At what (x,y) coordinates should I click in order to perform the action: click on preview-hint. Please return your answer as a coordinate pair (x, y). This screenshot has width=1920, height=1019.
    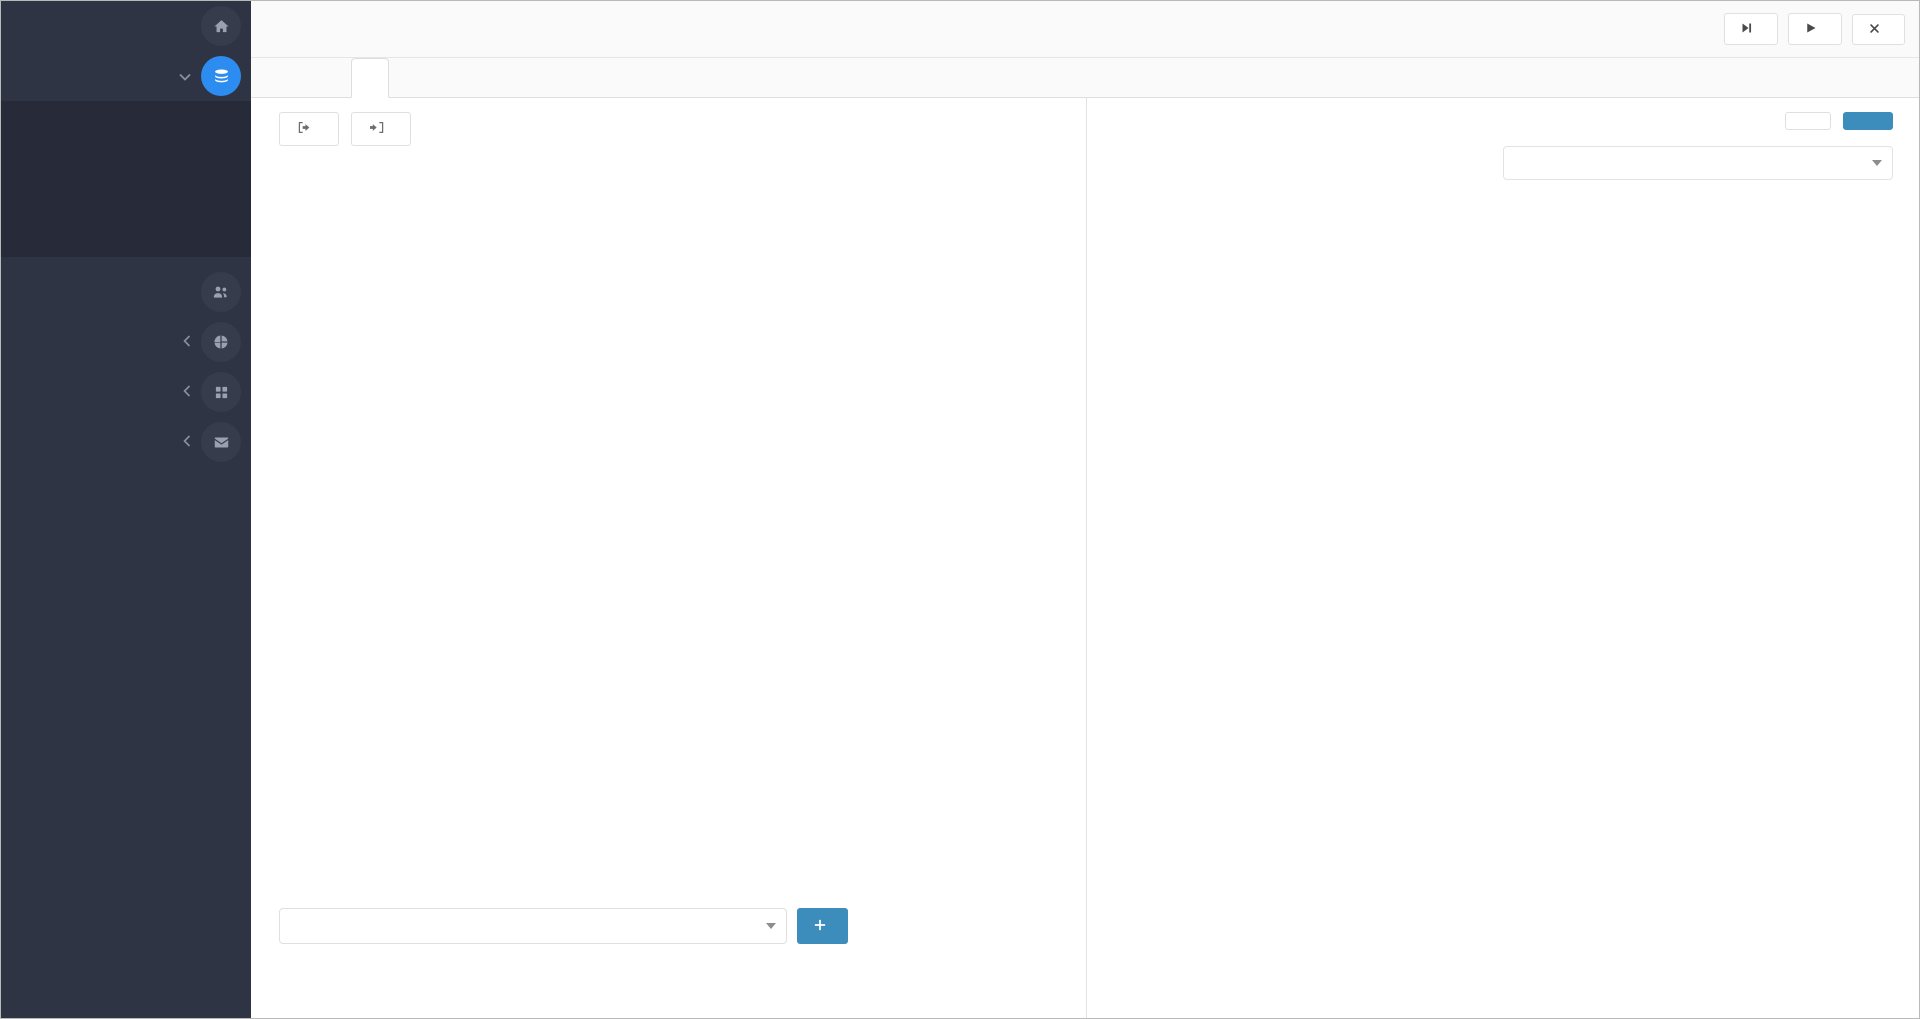
    Looking at the image, I should click on (1503, 188).